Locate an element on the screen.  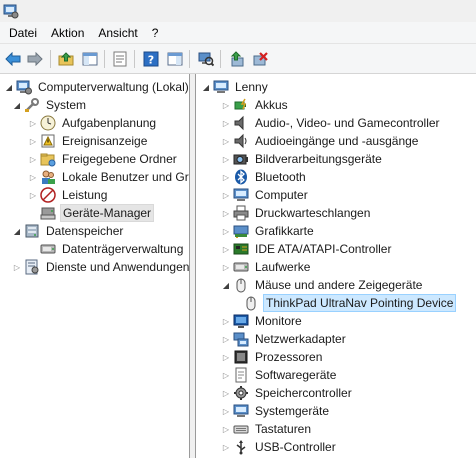
device-tree-root: ◢ Lenny is located at coordinates (235, 87).